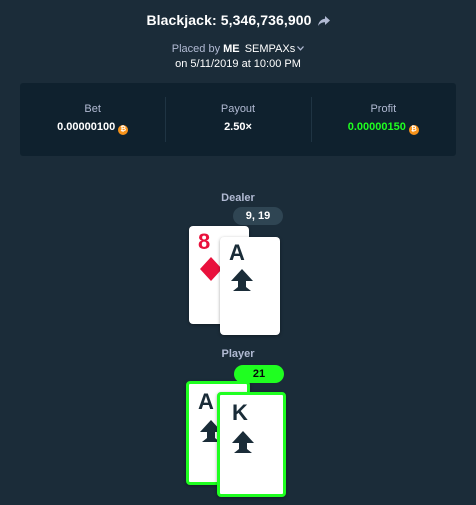 The height and width of the screenshot is (505, 476). I want to click on share-icon, so click(323, 22).